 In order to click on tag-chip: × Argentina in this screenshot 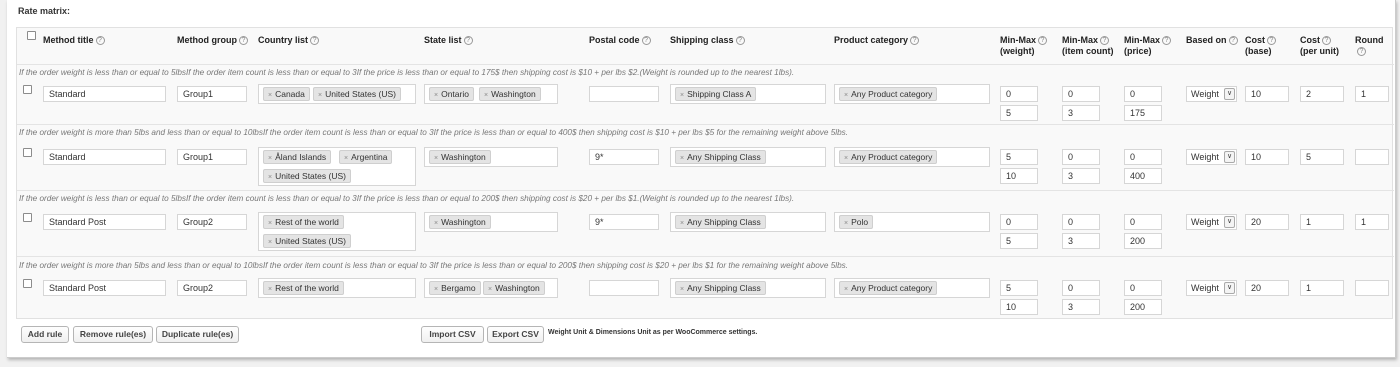, I will do `click(366, 157)`.